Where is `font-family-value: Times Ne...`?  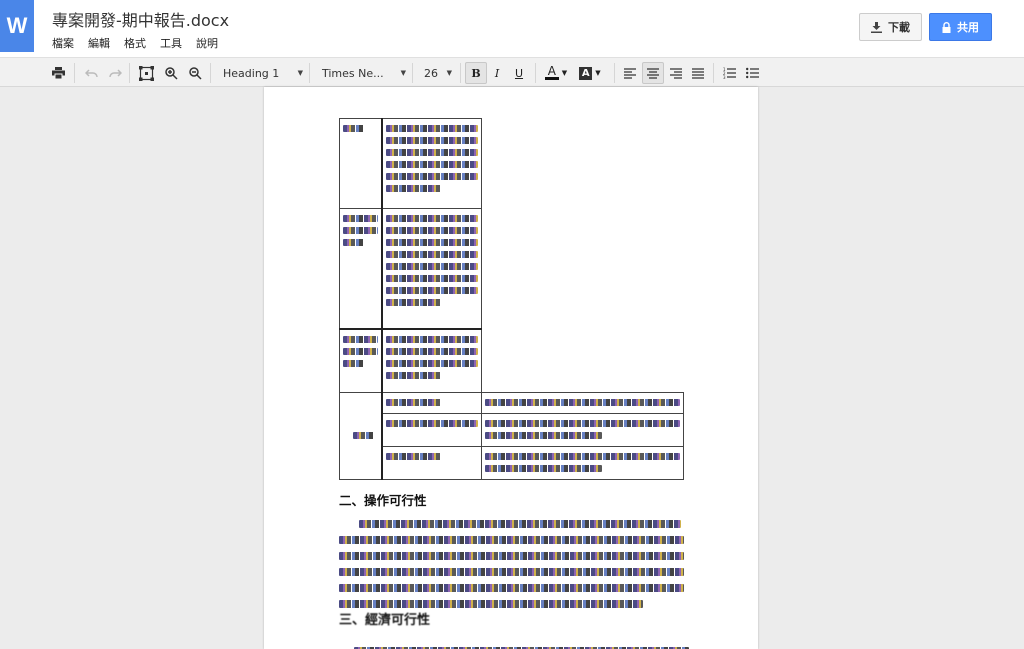 font-family-value: Times Ne... is located at coordinates (353, 73).